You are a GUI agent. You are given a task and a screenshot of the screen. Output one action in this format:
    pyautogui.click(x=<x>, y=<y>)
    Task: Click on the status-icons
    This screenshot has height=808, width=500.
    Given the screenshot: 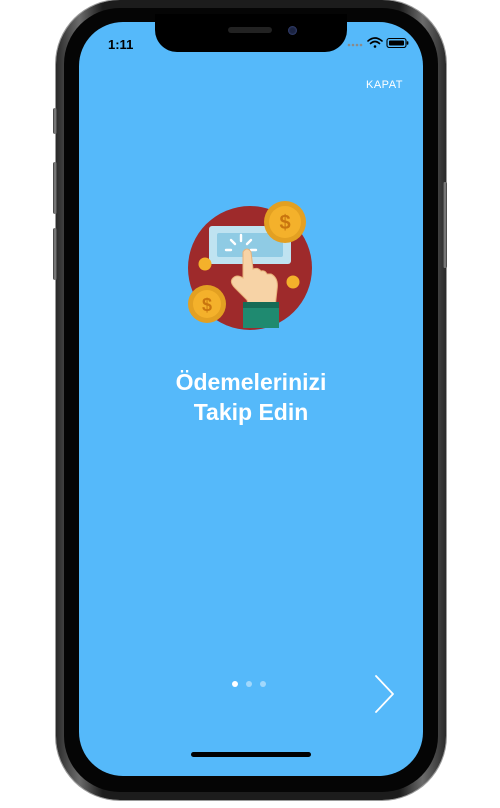 What is the action you would take?
    pyautogui.click(x=378, y=43)
    